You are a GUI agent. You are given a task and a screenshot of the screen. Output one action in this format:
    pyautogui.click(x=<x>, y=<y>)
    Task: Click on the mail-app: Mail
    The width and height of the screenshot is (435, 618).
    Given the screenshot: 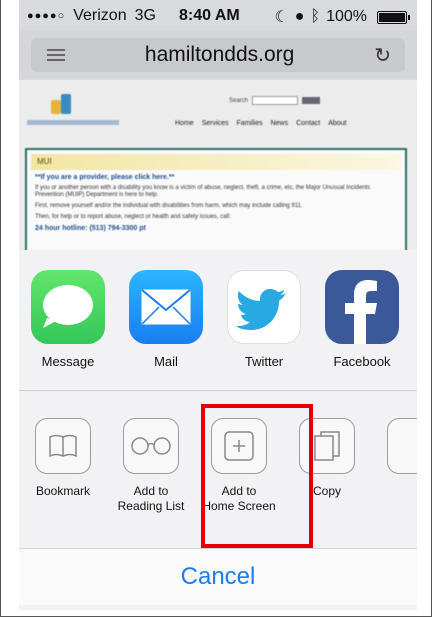 What is the action you would take?
    pyautogui.click(x=166, y=320)
    